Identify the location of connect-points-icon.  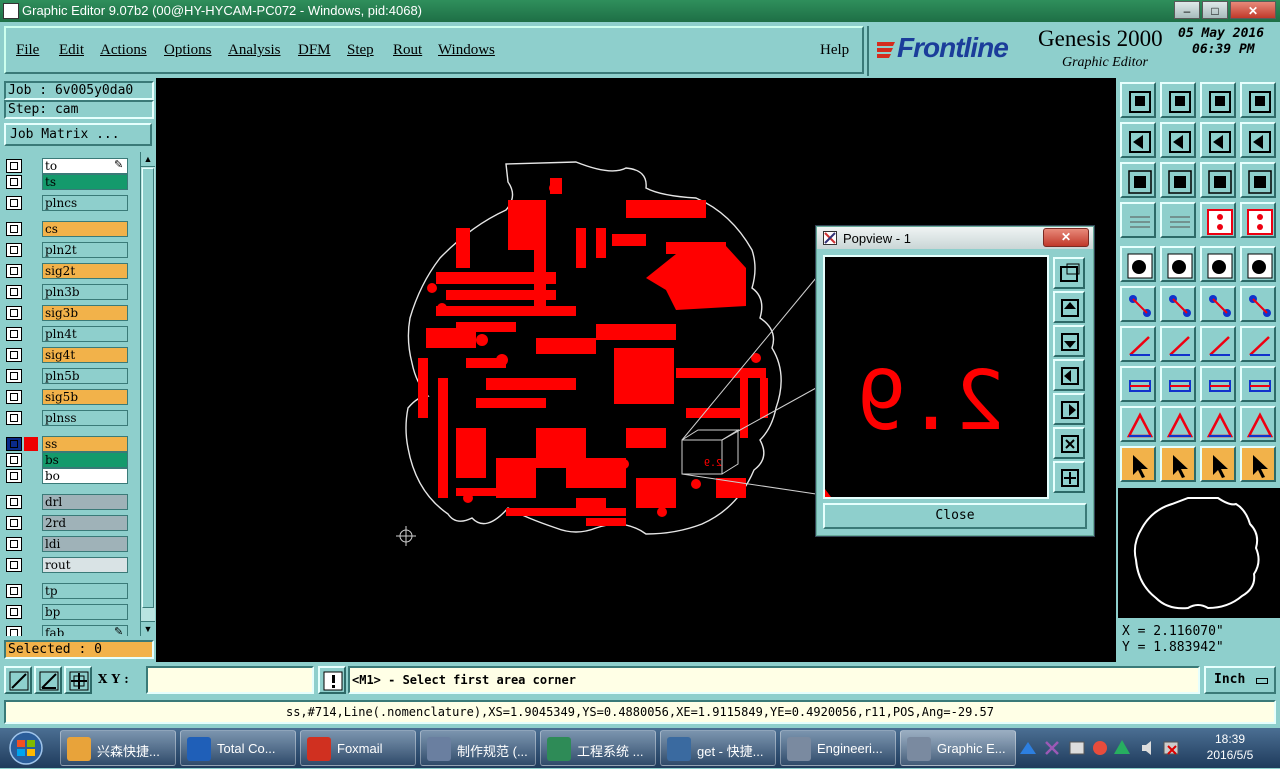
(1138, 304).